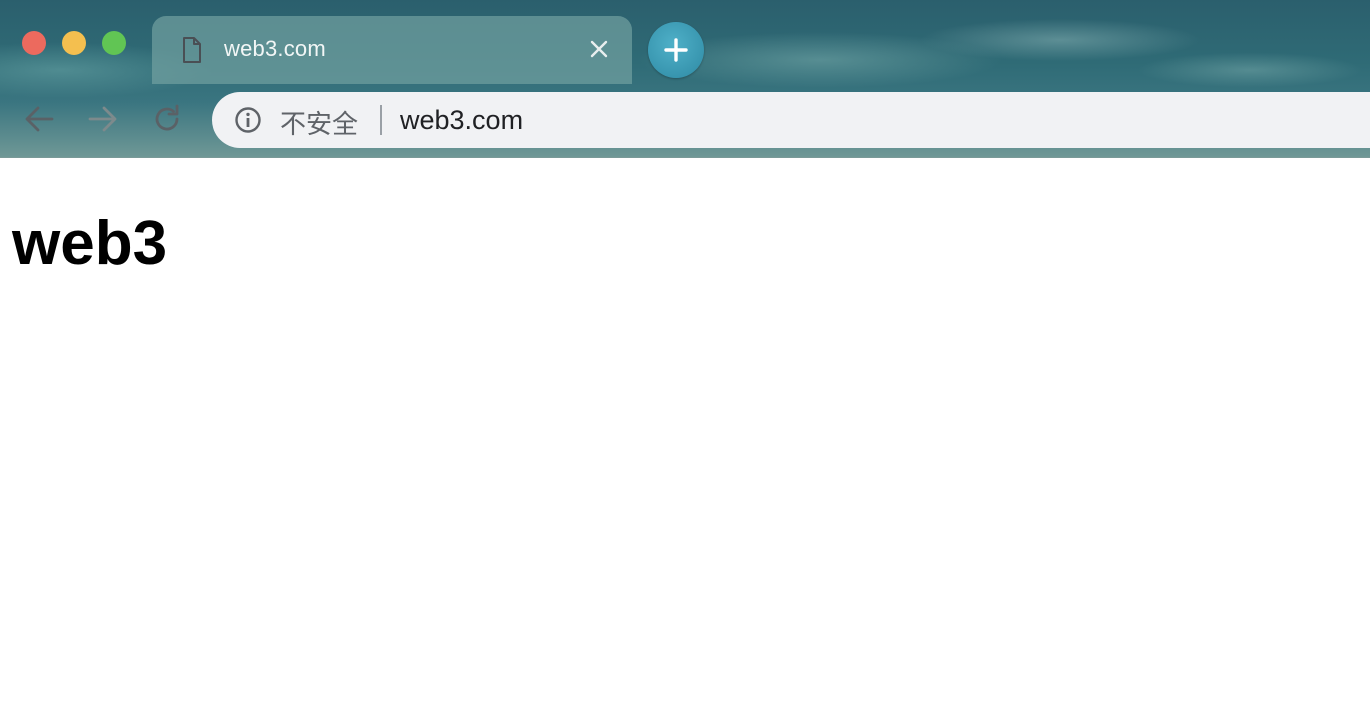  I want to click on plus-icon, so click(676, 50).